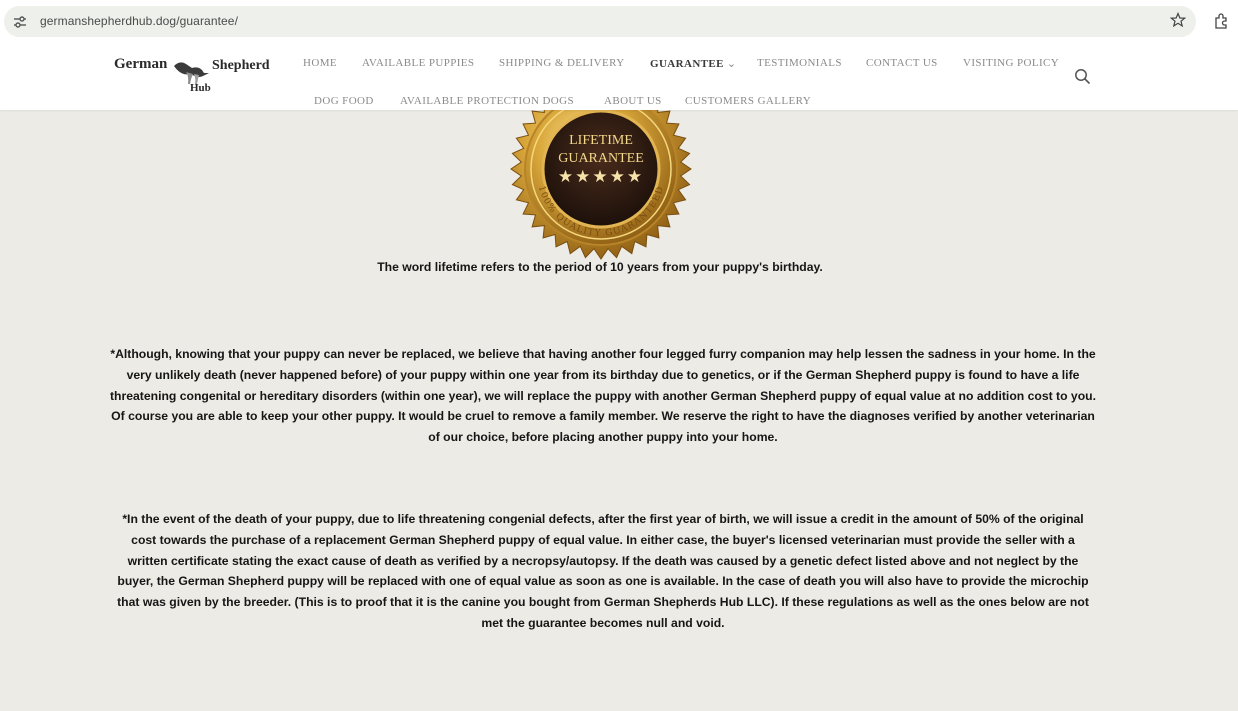 The height and width of the screenshot is (711, 1238). I want to click on nav-guarantee: GUARANTEE ⌄, so click(693, 63).